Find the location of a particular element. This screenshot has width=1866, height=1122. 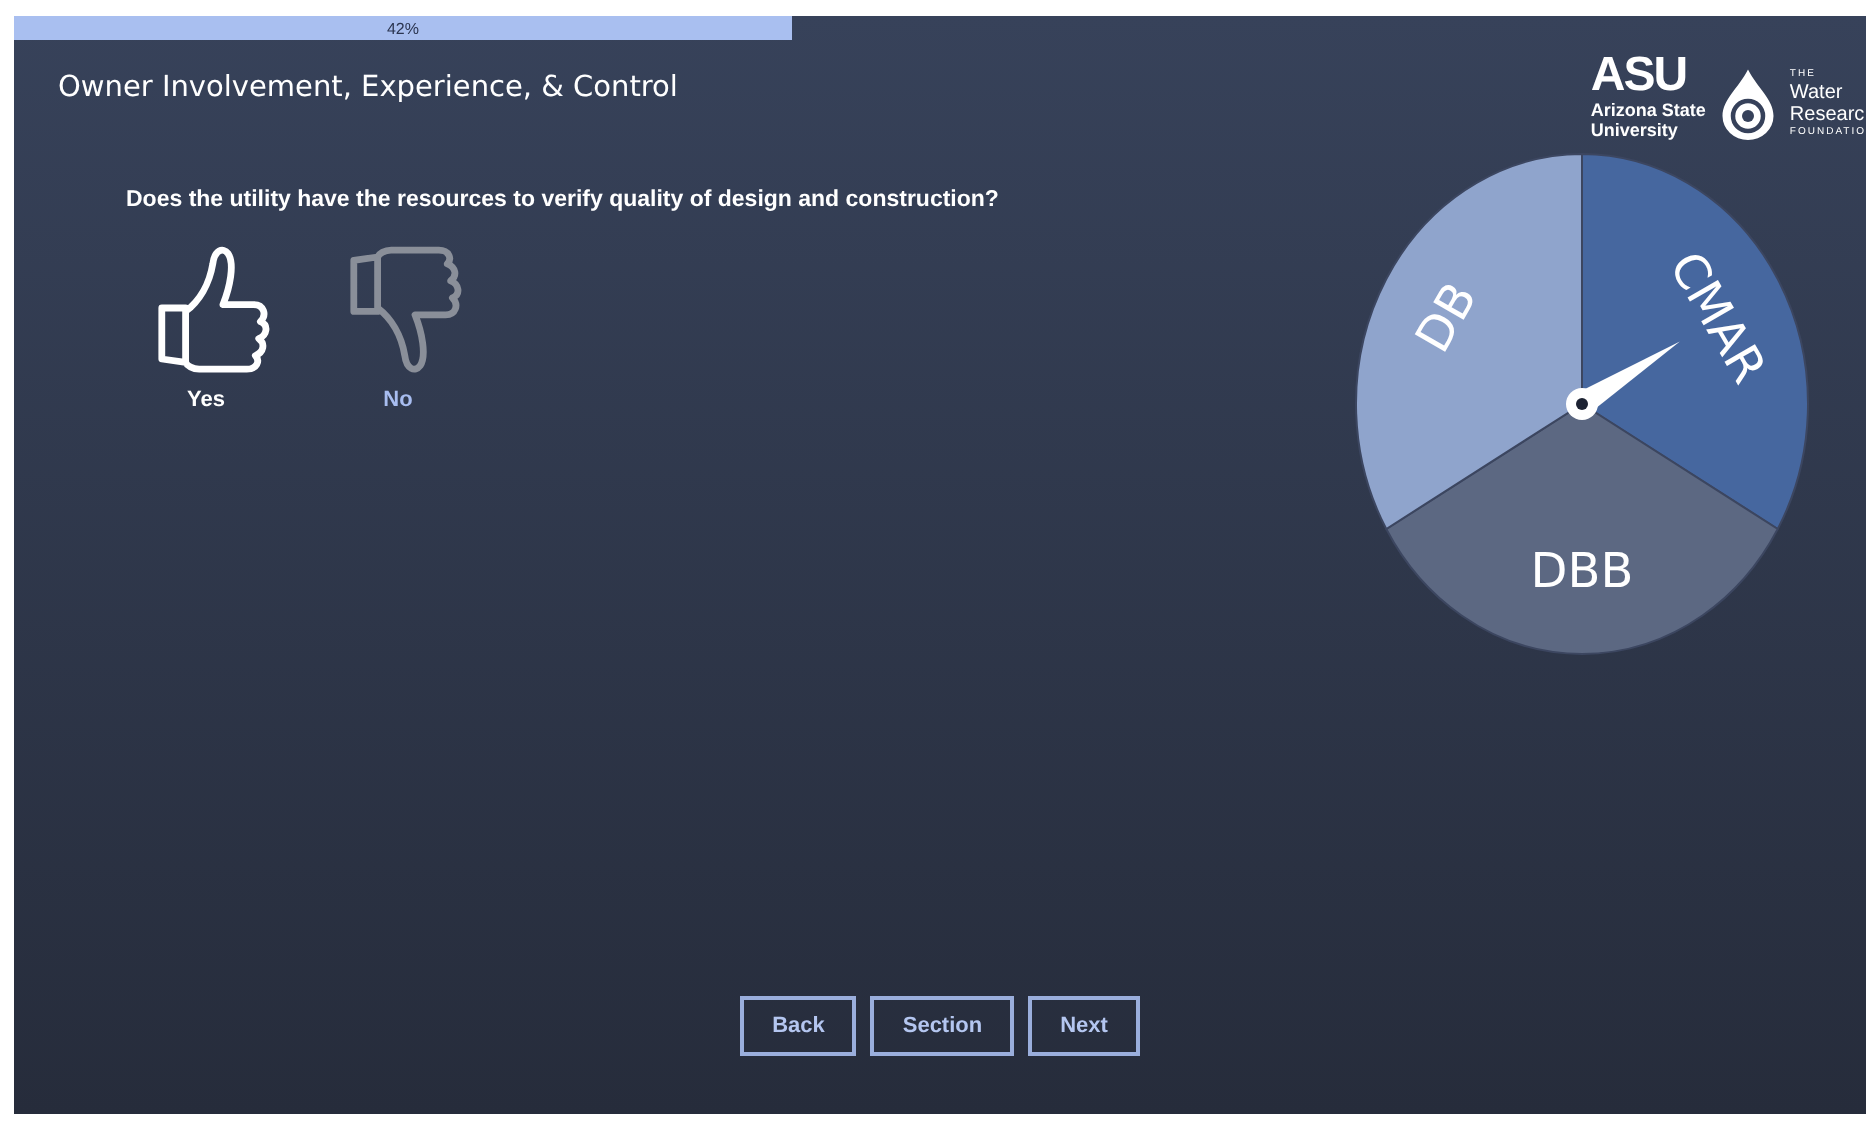

nav-button: Next is located at coordinates (1084, 1026).